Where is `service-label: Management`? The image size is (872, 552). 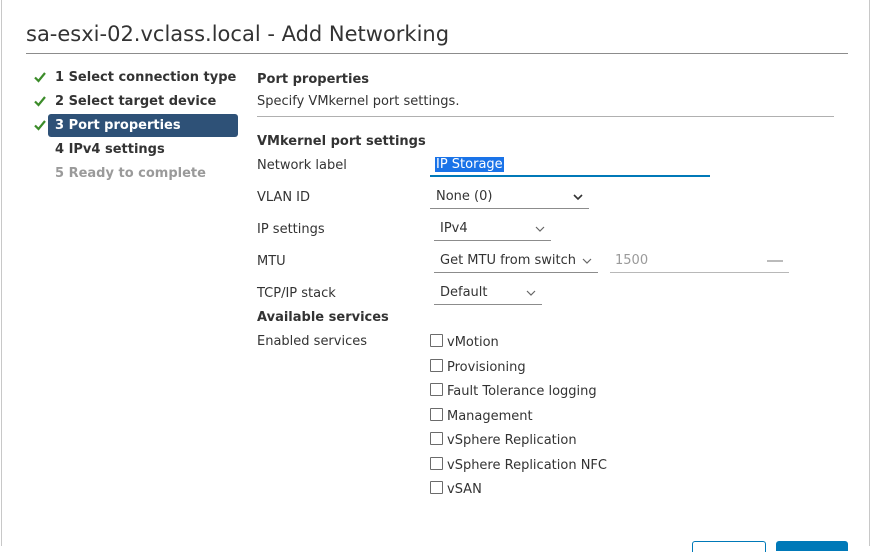 service-label: Management is located at coordinates (490, 416).